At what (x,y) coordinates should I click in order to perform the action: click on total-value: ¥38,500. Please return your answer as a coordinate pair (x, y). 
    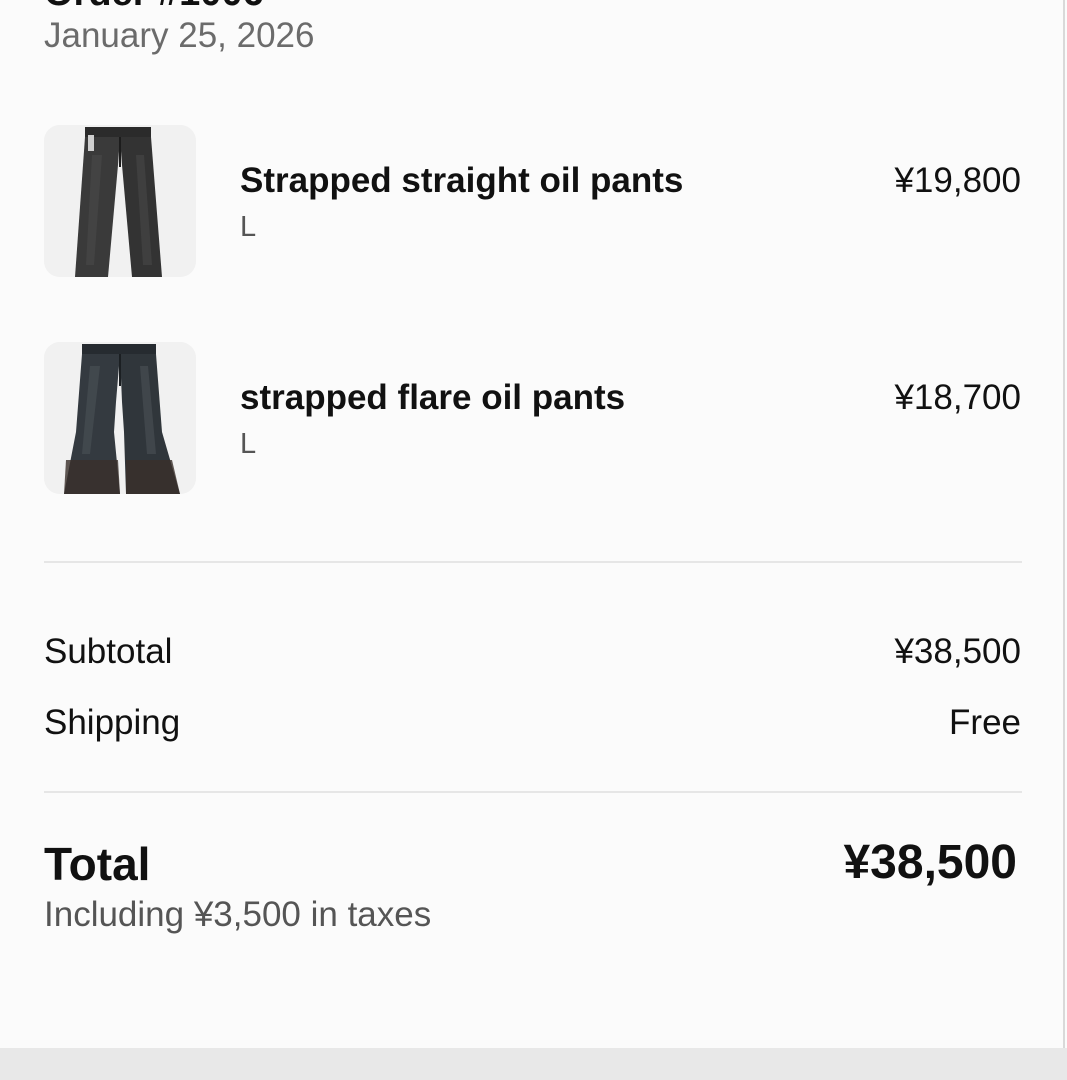
    Looking at the image, I should click on (930, 862).